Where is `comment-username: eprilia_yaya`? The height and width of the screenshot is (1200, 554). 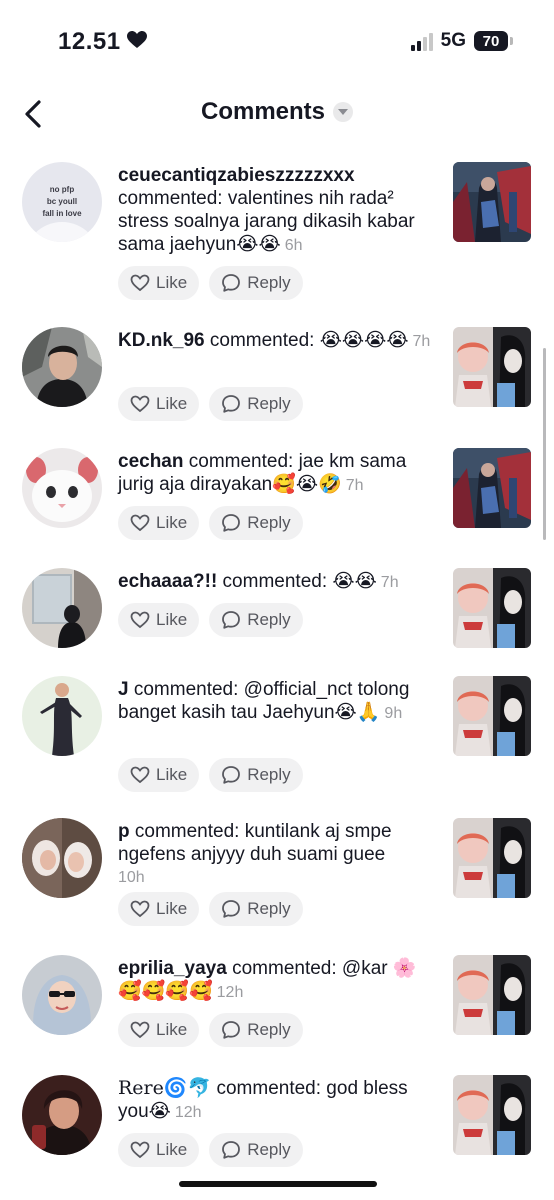 comment-username: eprilia_yaya is located at coordinates (172, 968).